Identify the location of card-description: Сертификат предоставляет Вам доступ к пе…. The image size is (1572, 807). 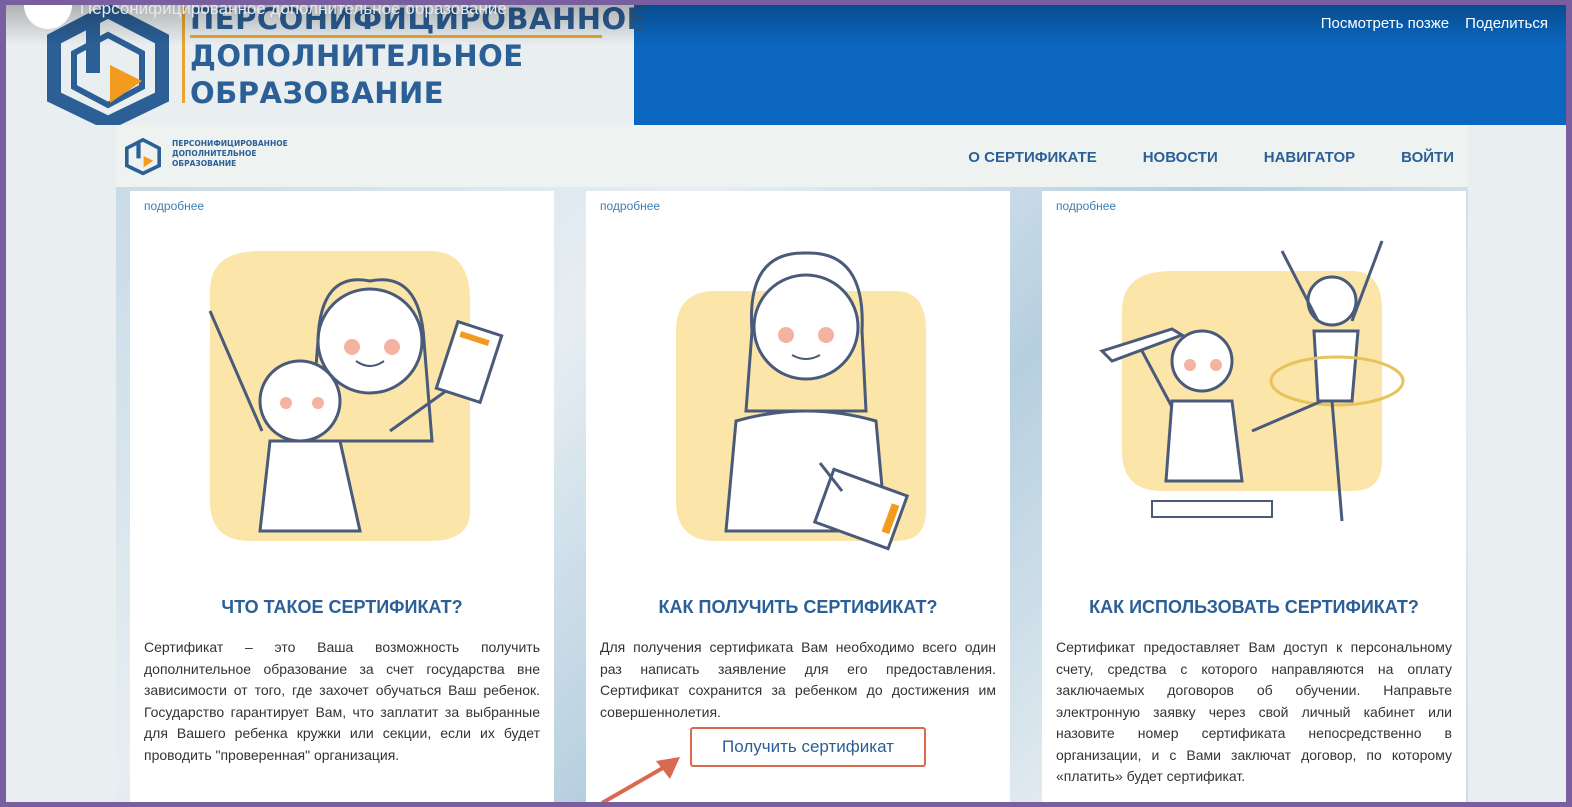
(1254, 711).